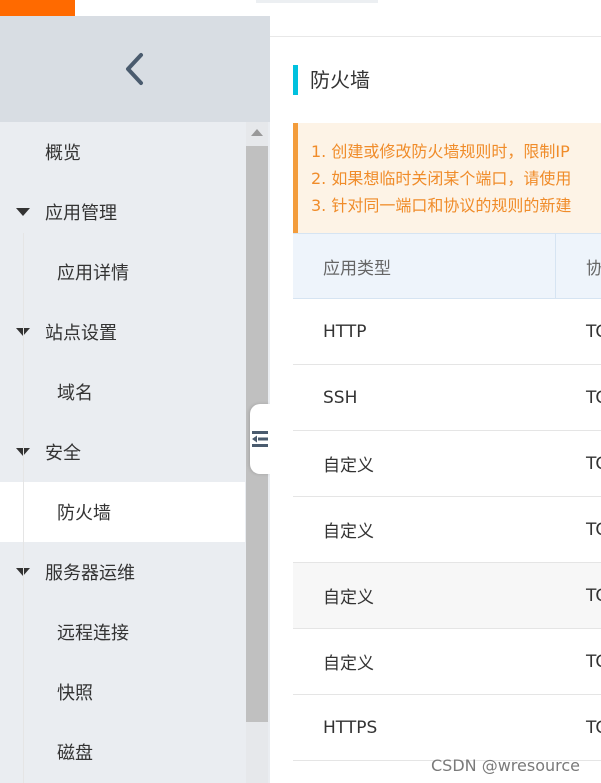  I want to click on table-row: SSH TC, so click(447, 398).